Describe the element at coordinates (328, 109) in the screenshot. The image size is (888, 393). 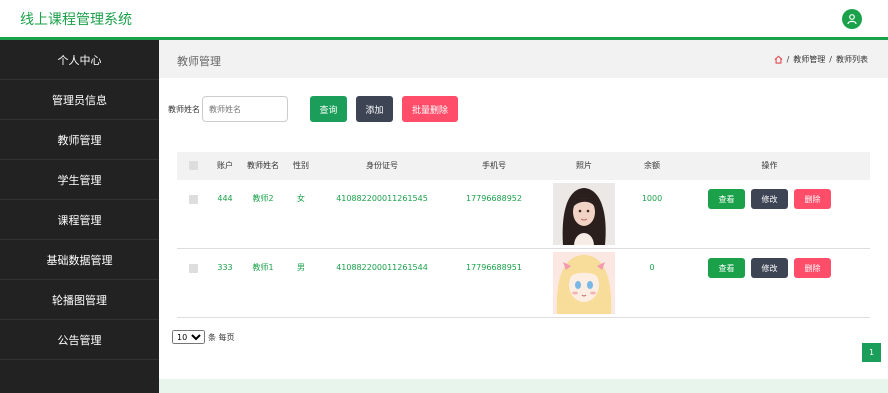
I see `query-button: 查询` at that location.